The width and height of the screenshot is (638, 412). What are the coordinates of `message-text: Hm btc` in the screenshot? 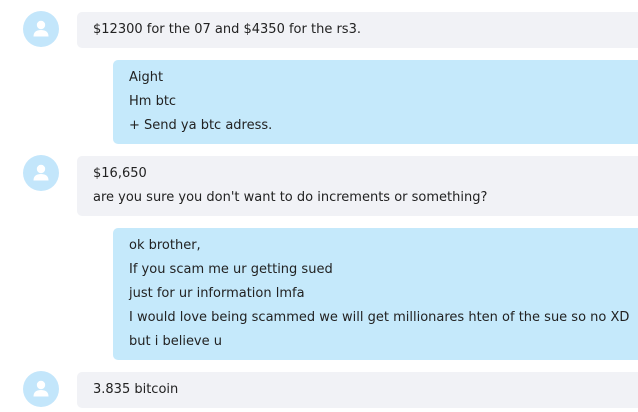 It's located at (153, 101).